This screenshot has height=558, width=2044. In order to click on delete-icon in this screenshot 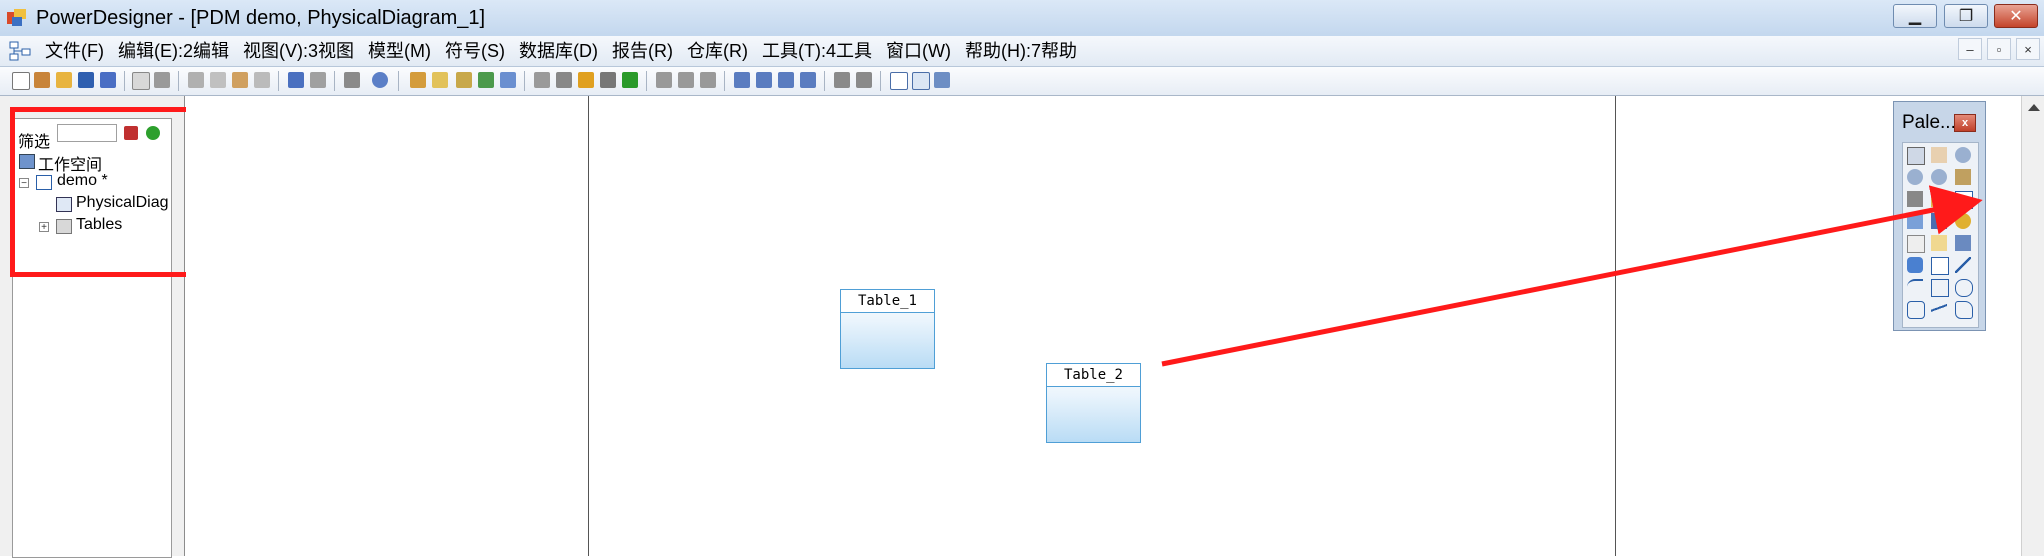, I will do `click(262, 80)`.